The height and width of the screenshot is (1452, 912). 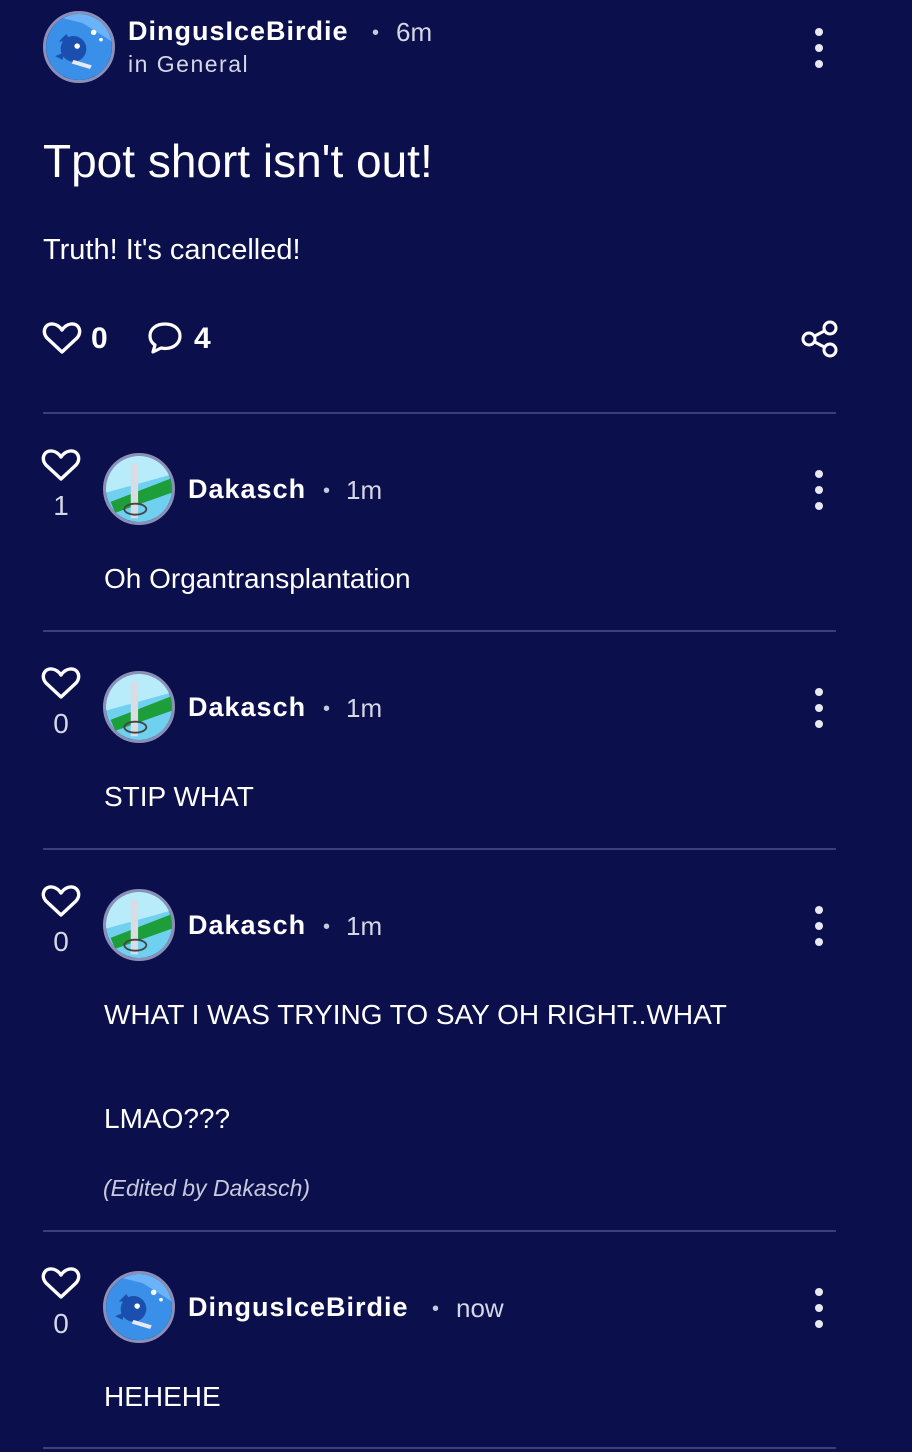 I want to click on post-comment-count: 4, so click(x=202, y=338).